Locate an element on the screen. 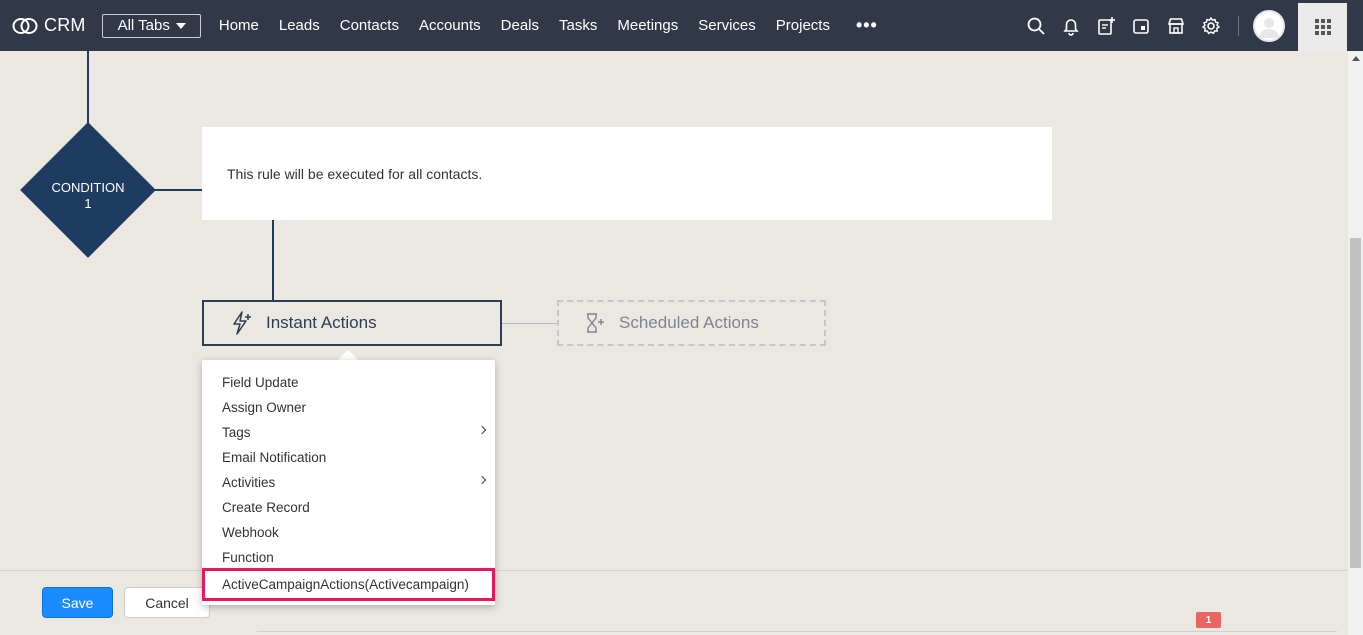 The image size is (1363, 635). tab-accounts: Accounts is located at coordinates (450, 25).